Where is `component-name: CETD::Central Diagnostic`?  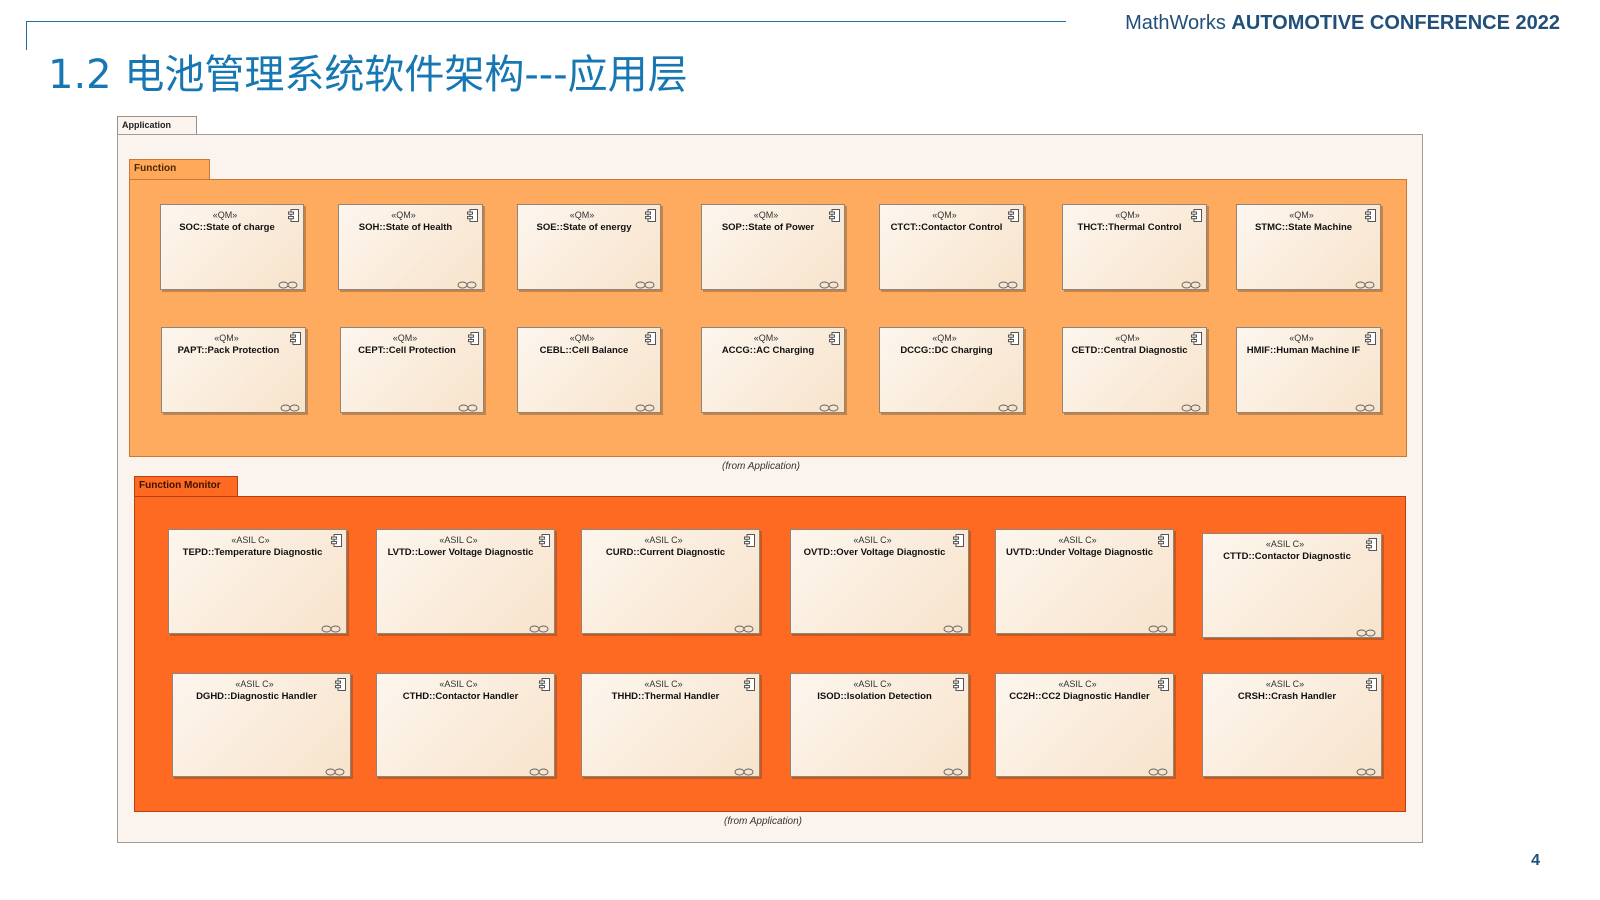
component-name: CETD::Central Diagnostic is located at coordinates (1129, 350).